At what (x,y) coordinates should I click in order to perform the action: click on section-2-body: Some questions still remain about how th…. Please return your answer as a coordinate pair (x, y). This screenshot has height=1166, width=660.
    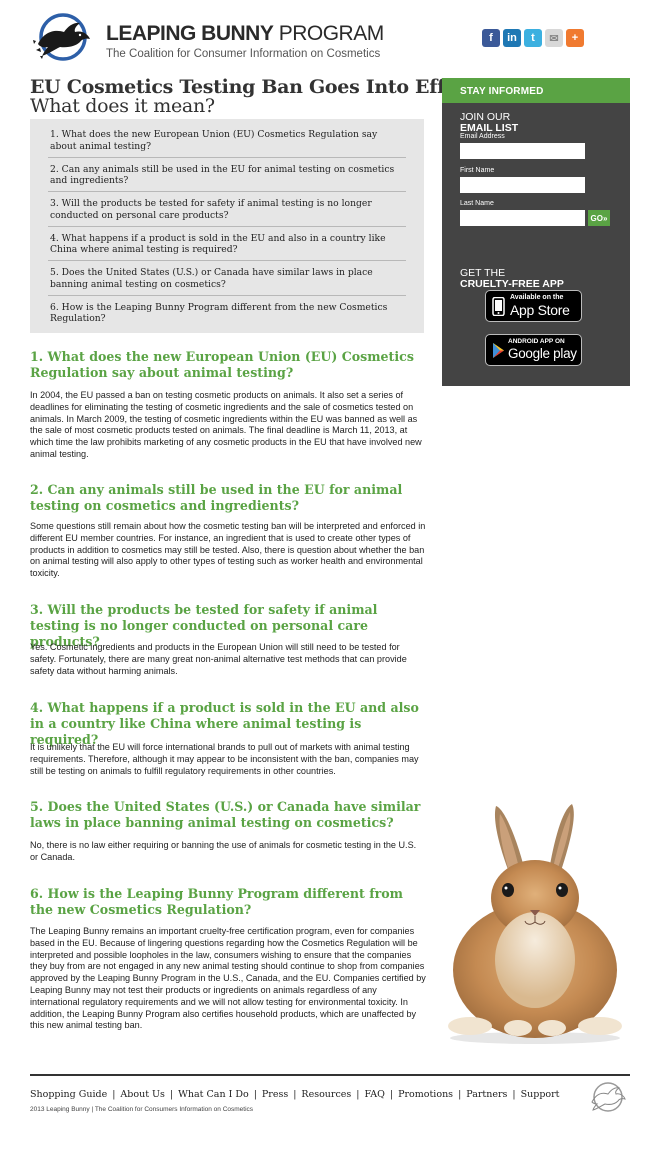
    Looking at the image, I should click on (228, 550).